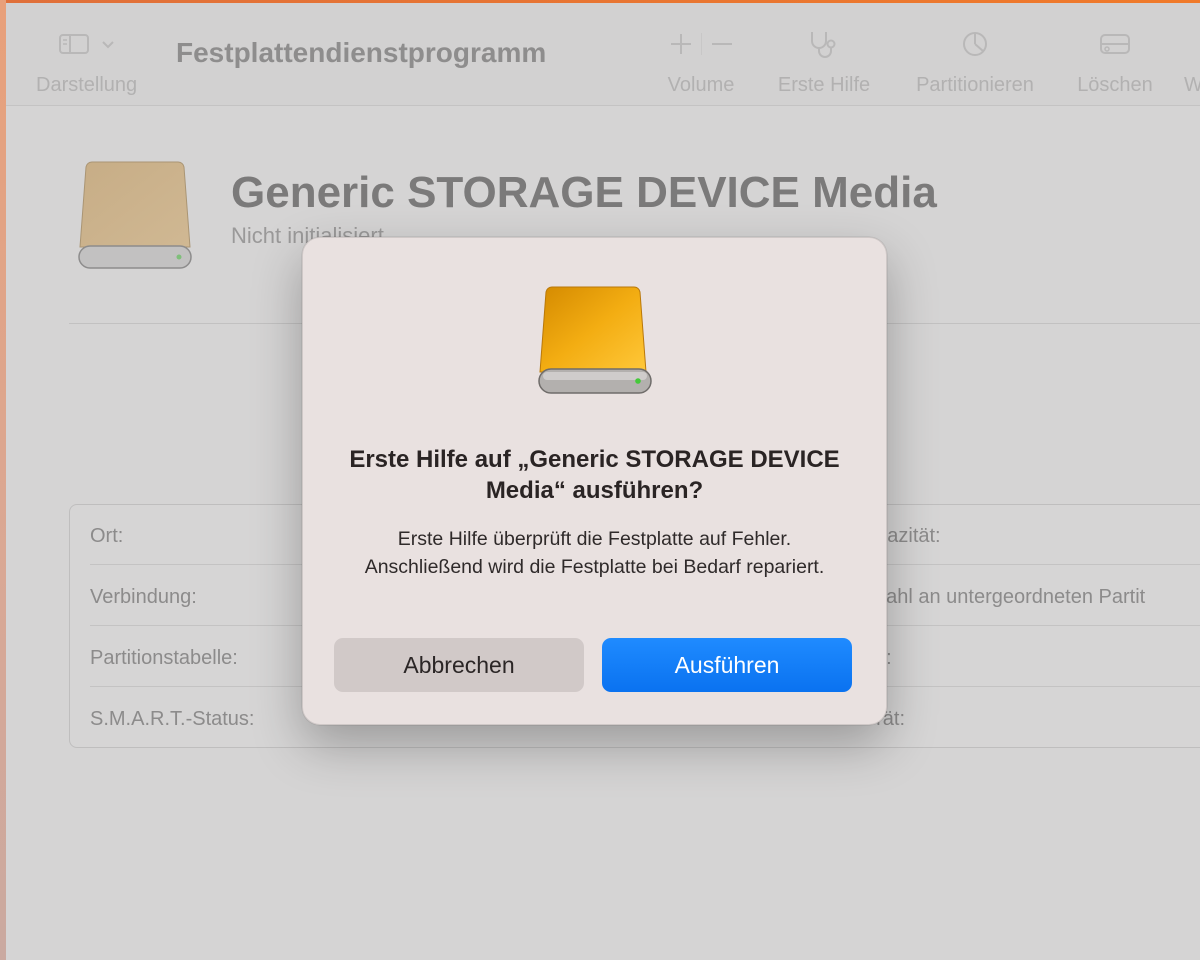 Image resolution: width=1200 pixels, height=960 pixels. Describe the element at coordinates (975, 44) in the screenshot. I see `pie-chart-icon` at that location.